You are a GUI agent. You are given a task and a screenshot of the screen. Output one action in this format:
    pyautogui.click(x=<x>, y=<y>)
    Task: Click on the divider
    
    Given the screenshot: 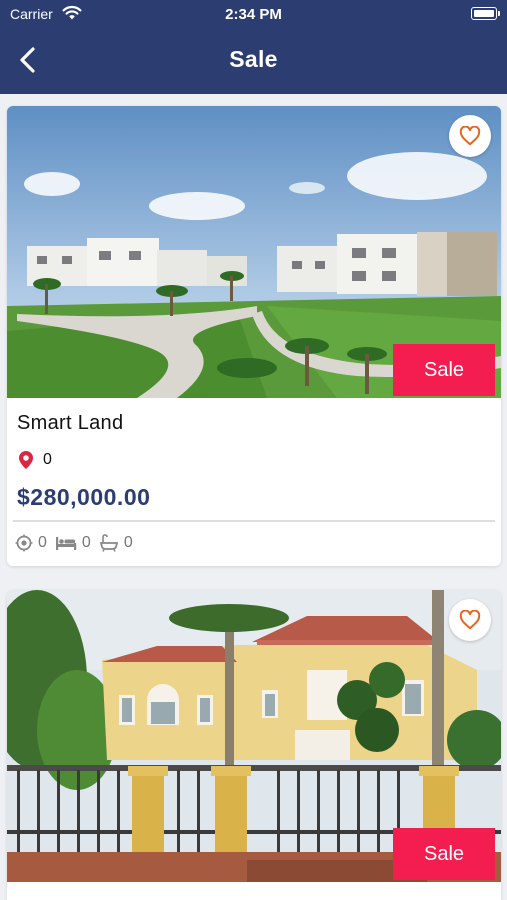 What is the action you would take?
    pyautogui.click(x=254, y=521)
    